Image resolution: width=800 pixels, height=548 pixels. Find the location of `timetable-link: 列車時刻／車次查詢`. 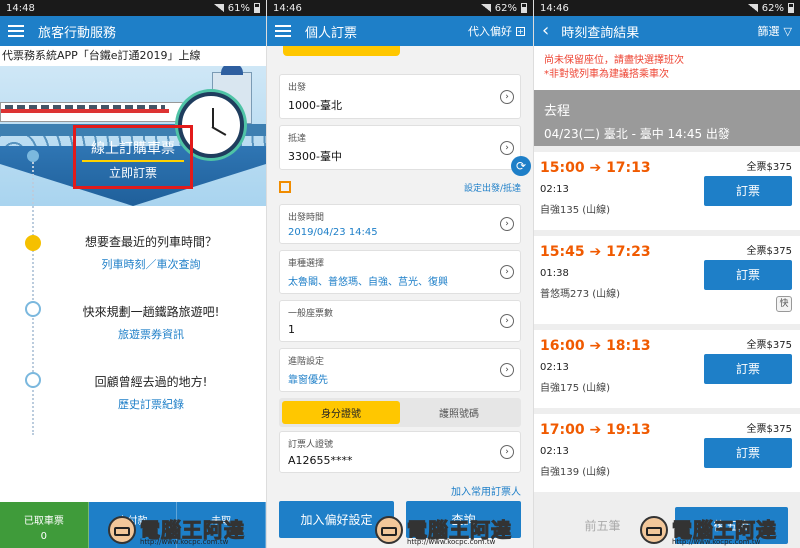

timetable-link: 列車時刻／車次查詢 is located at coordinates (151, 264).